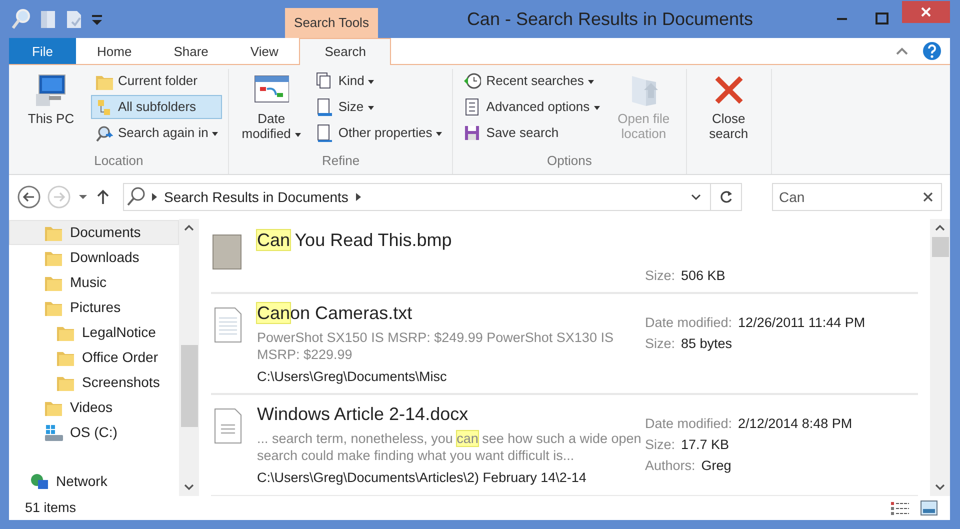  I want to click on ribbon-button: Recent searches, so click(531, 81).